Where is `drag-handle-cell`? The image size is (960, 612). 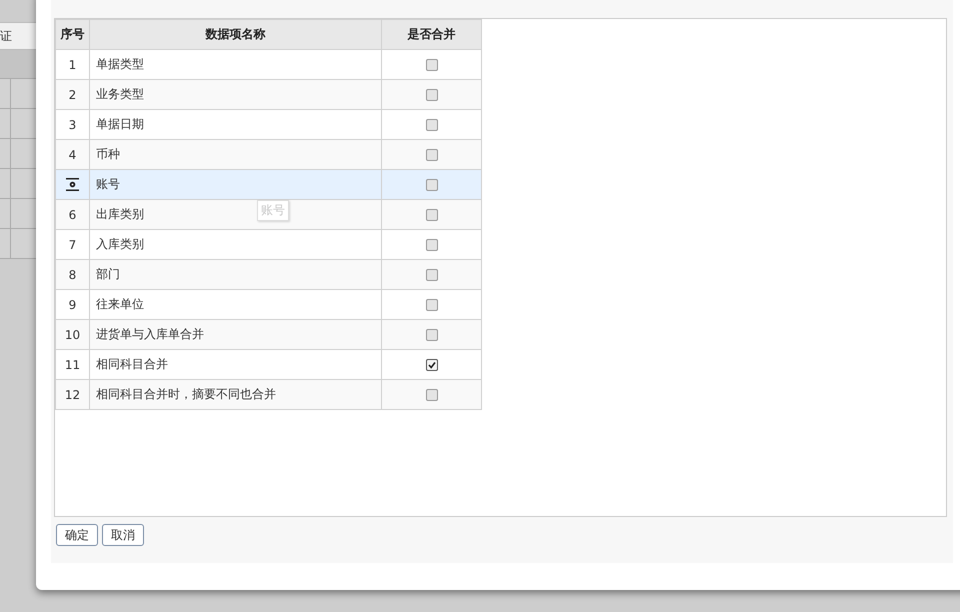 drag-handle-cell is located at coordinates (73, 185).